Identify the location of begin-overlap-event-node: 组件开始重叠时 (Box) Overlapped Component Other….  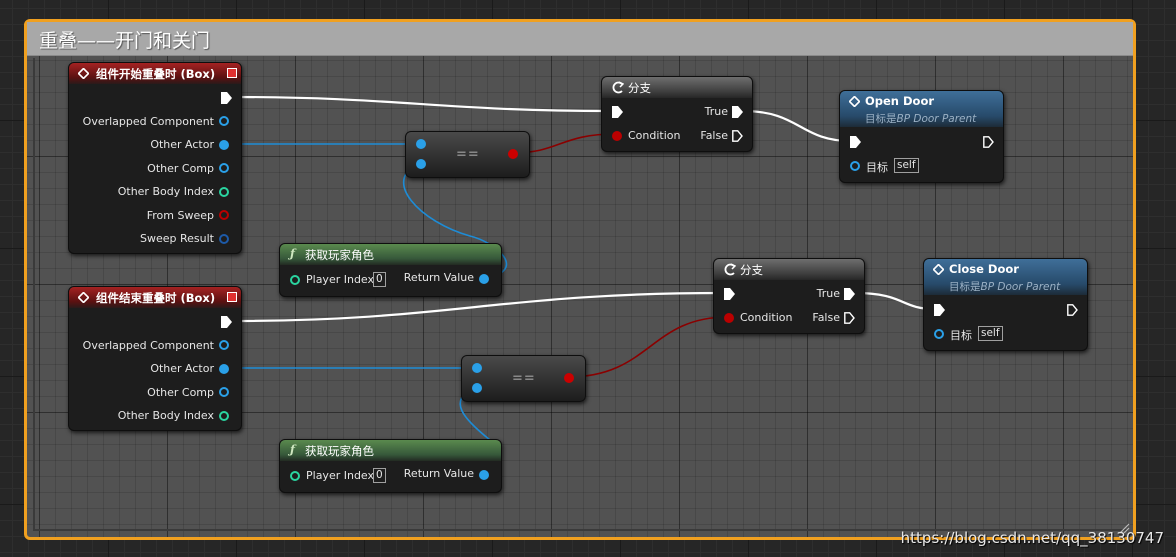
(155, 158).